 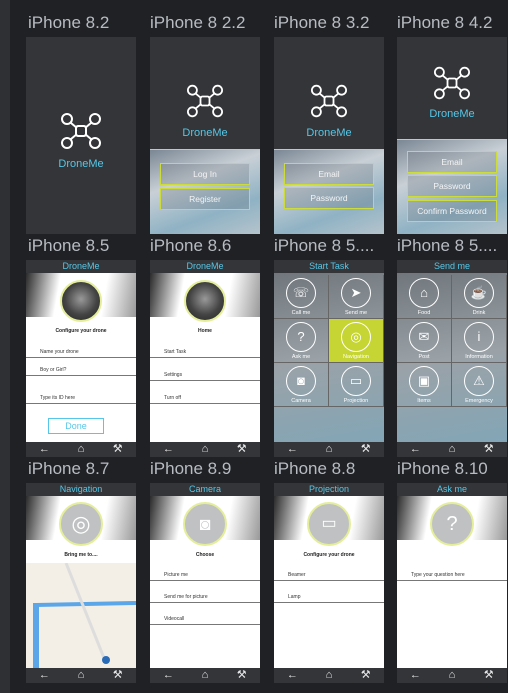 What do you see at coordinates (452, 572) in the screenshot?
I see `question-input: Type your question here` at bounding box center [452, 572].